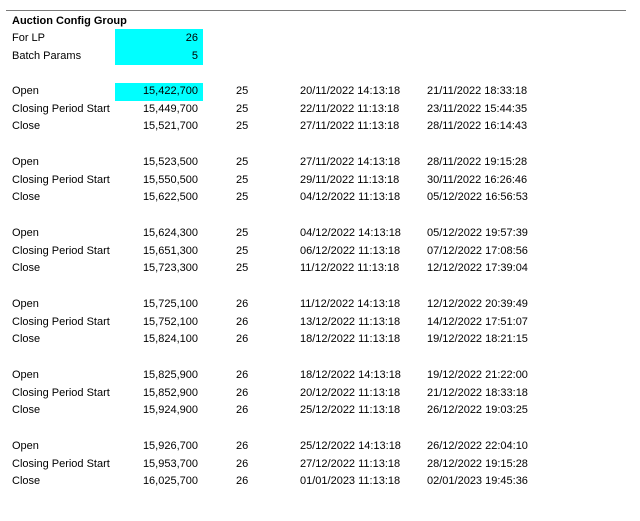 This screenshot has width=640, height=521. Describe the element at coordinates (477, 233) in the screenshot. I see `end-datetime: 05/12/2022 19:57:39` at that location.